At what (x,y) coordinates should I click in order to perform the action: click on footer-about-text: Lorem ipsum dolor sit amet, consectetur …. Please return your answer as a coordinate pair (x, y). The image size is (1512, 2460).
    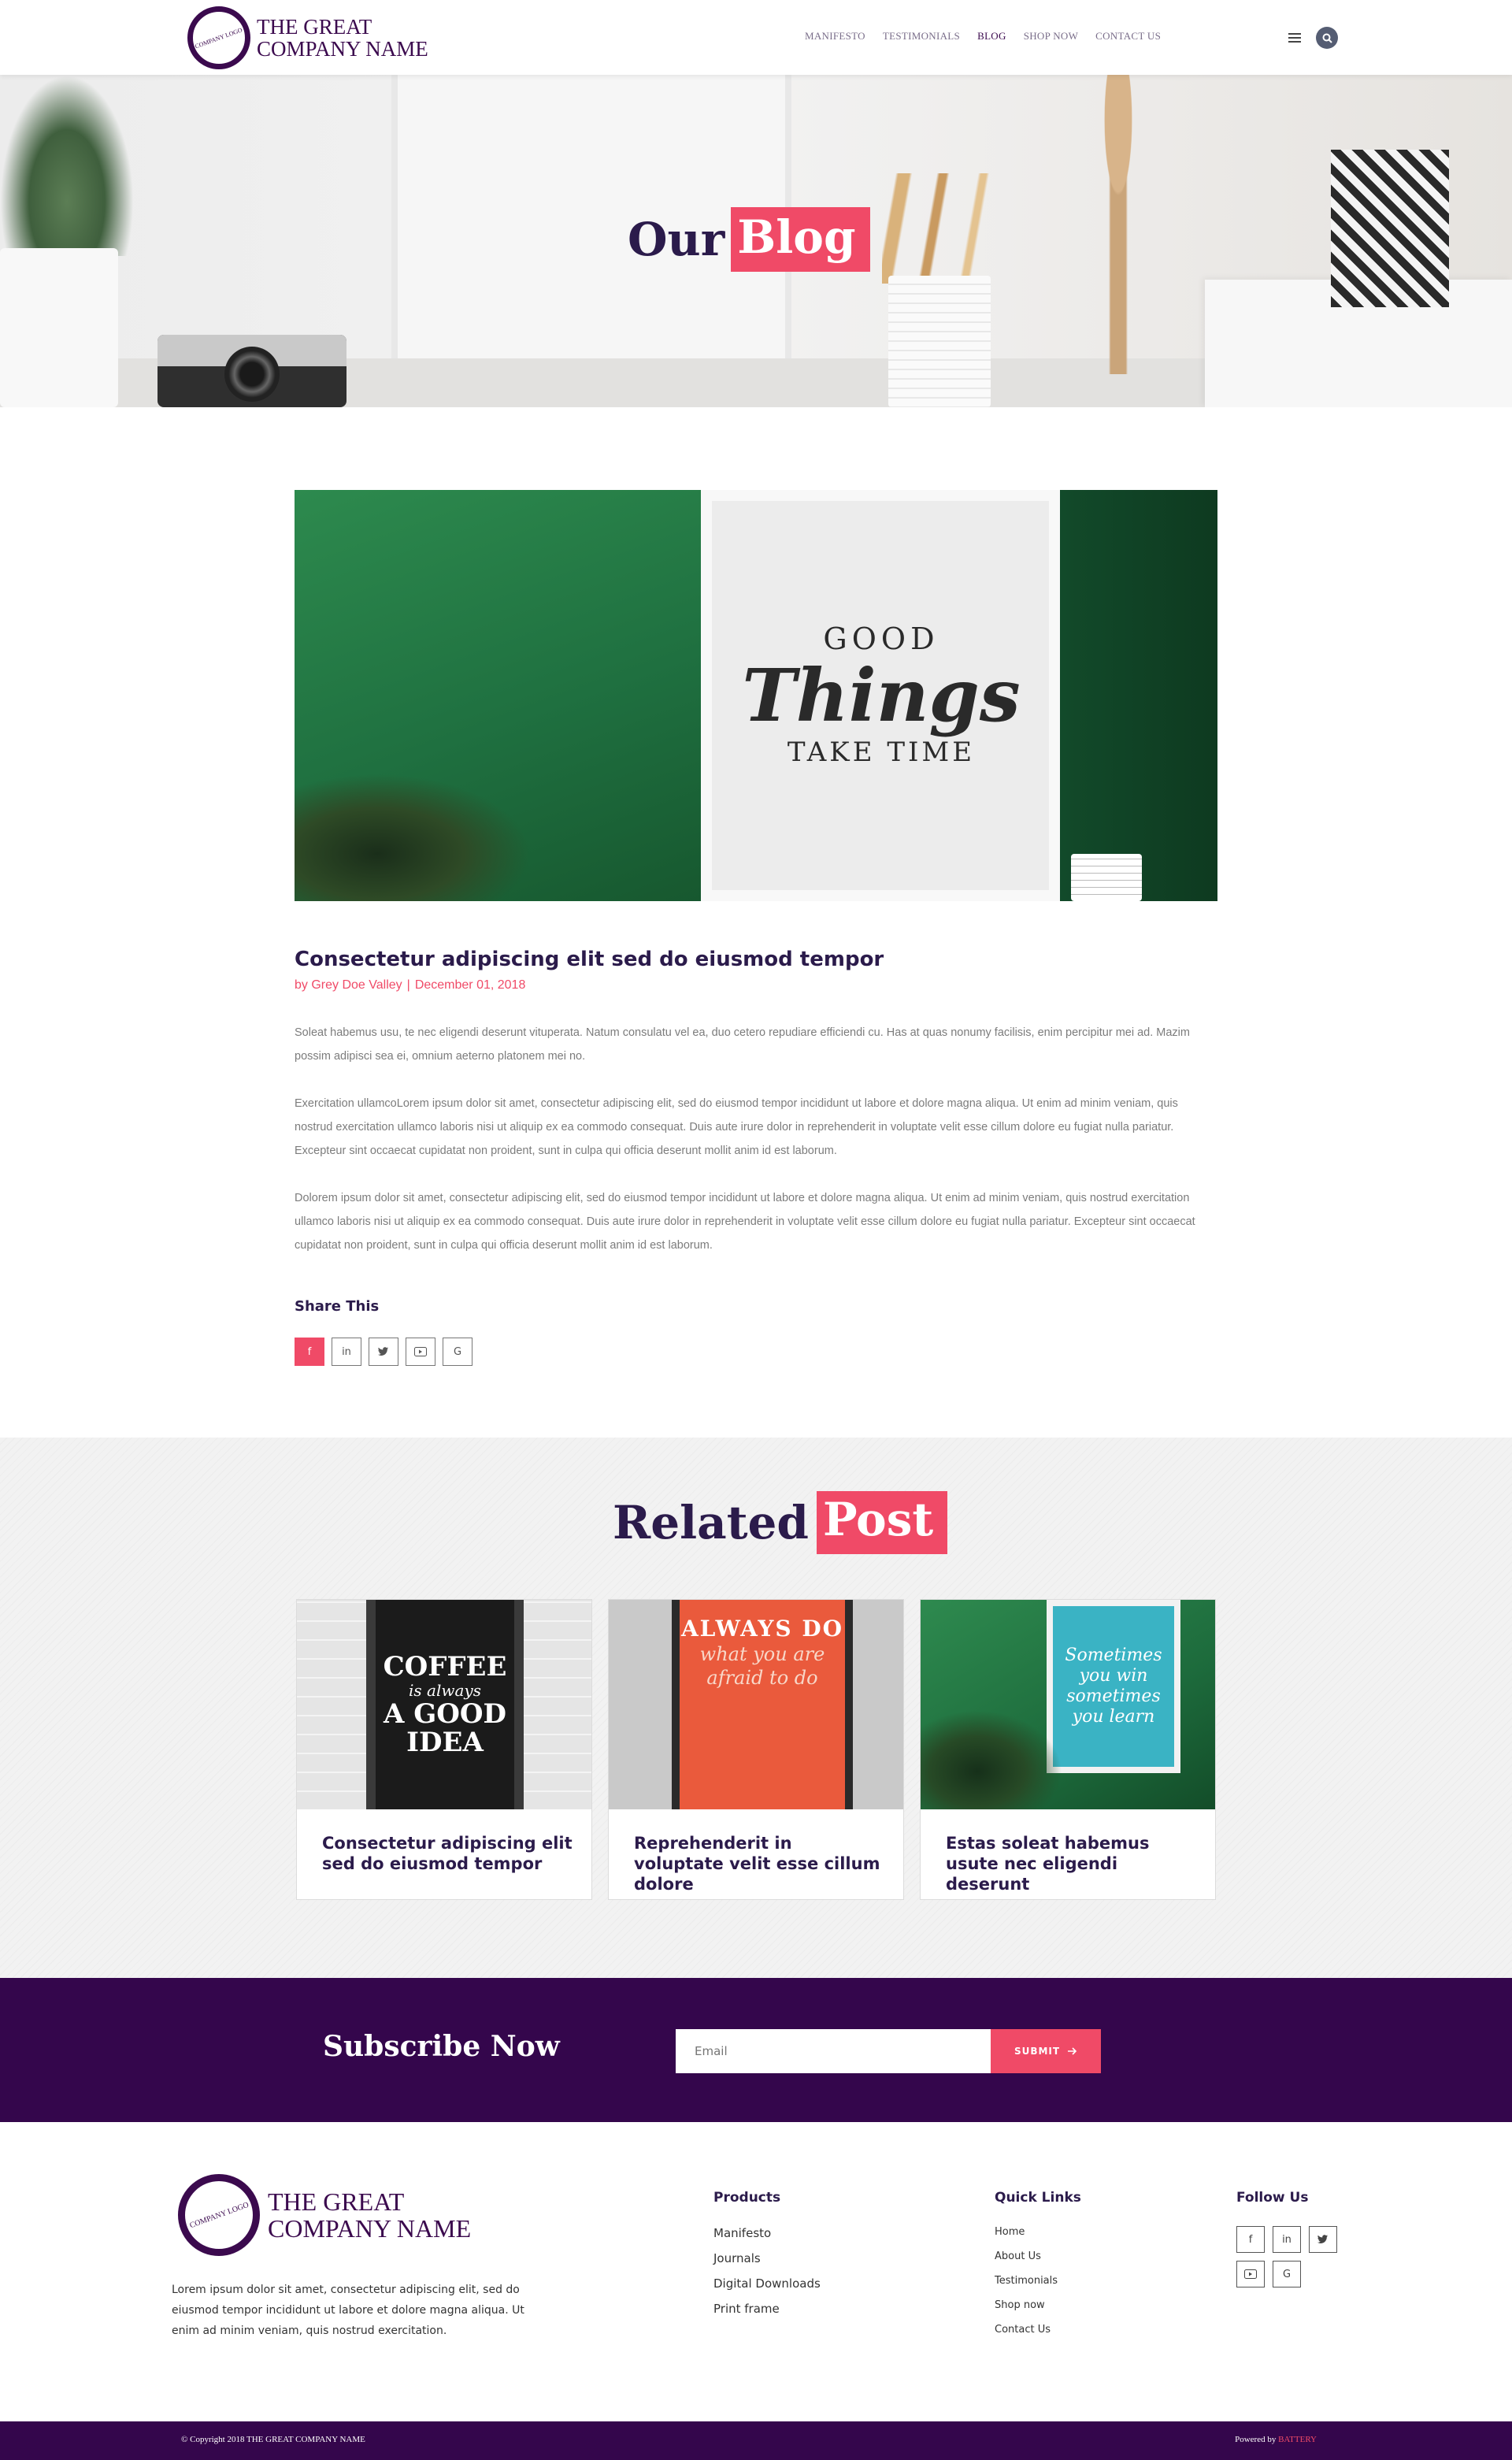
    Looking at the image, I should click on (348, 2310).